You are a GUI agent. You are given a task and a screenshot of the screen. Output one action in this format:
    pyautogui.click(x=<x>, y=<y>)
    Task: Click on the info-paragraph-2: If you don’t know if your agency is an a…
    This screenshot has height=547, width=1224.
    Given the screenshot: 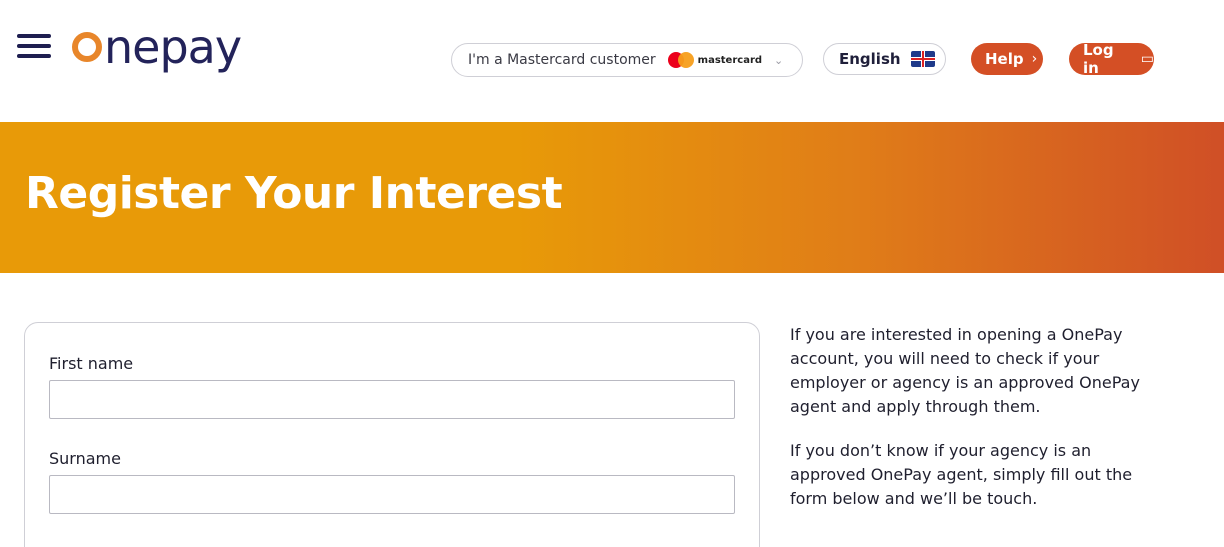 What is the action you would take?
    pyautogui.click(x=961, y=474)
    